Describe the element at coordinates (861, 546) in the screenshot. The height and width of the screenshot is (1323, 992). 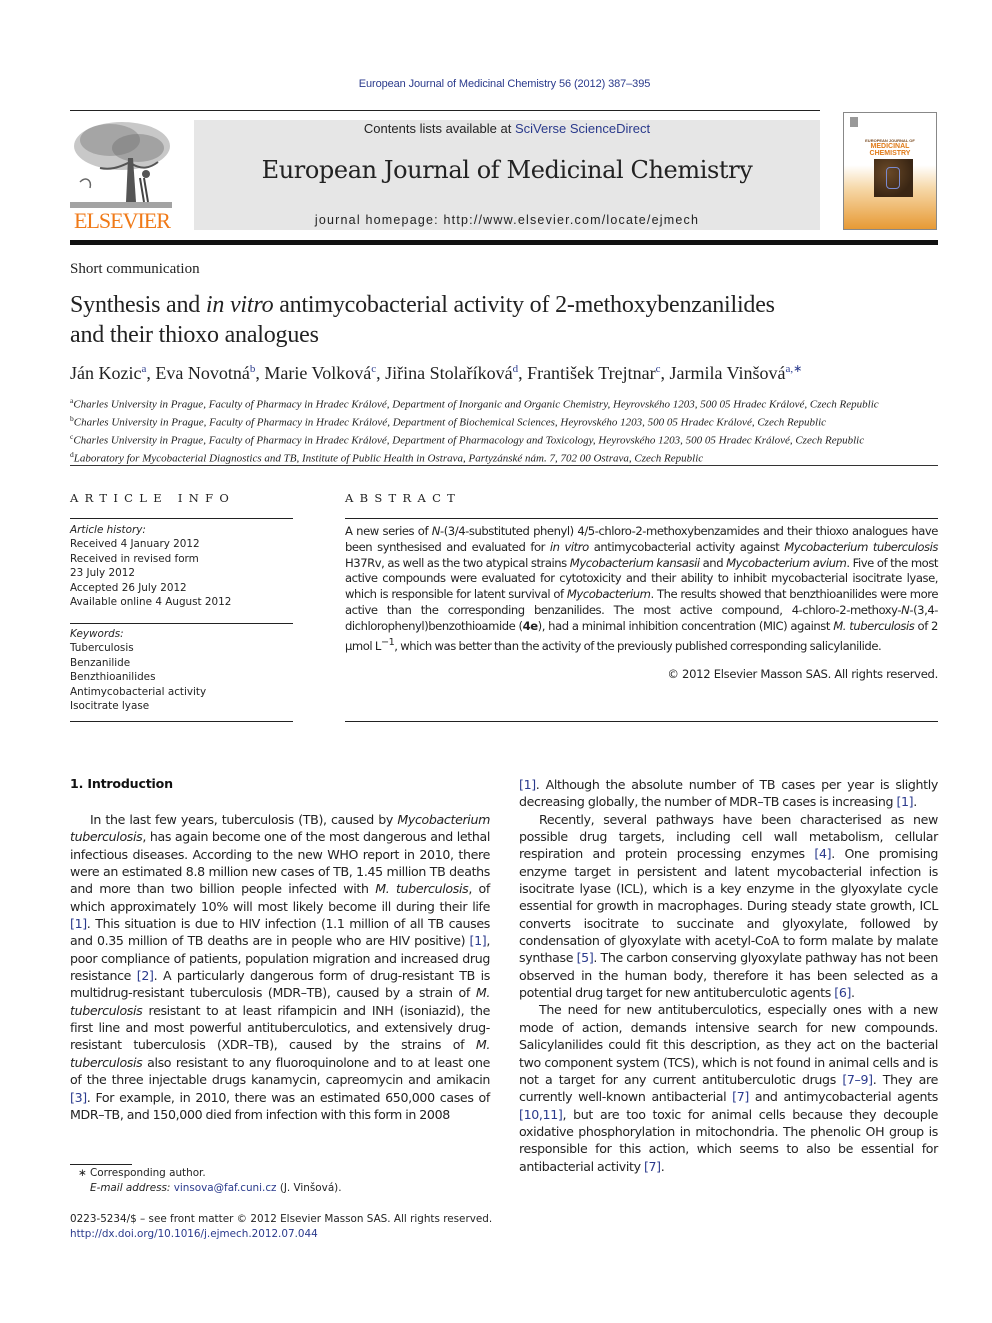
I see `italic-text: Mycobacterium tuberculosis` at that location.